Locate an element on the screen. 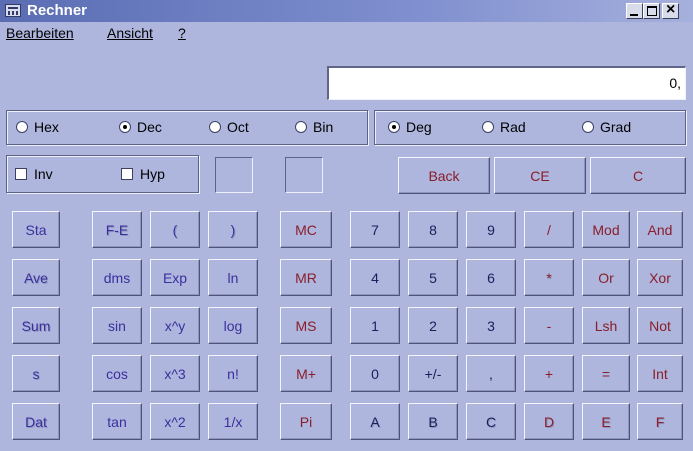 This screenshot has height=451, width=693. key-8-button: 8 is located at coordinates (433, 229).